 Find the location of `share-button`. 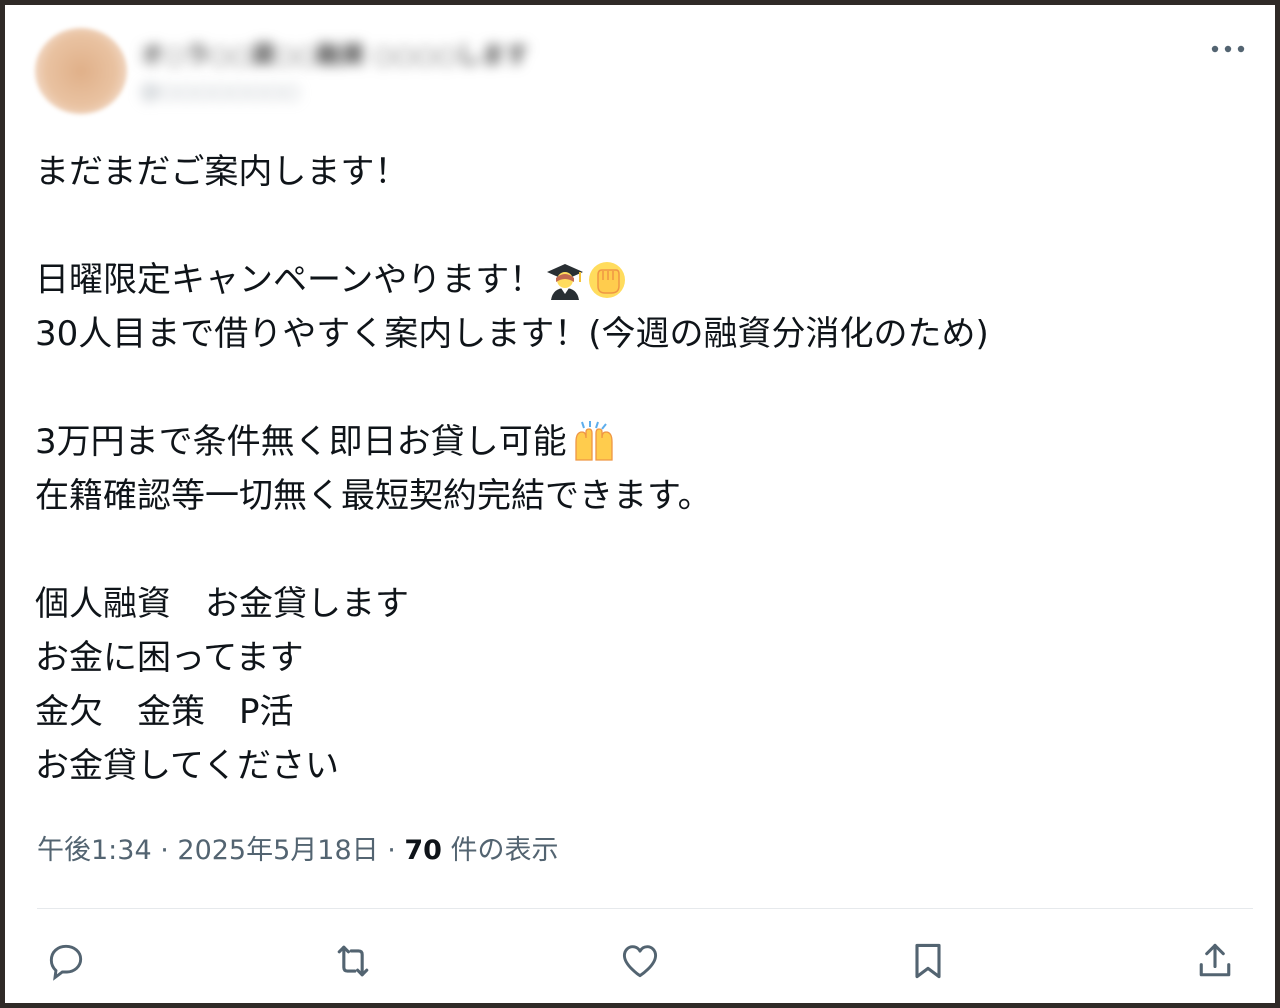

share-button is located at coordinates (1215, 961).